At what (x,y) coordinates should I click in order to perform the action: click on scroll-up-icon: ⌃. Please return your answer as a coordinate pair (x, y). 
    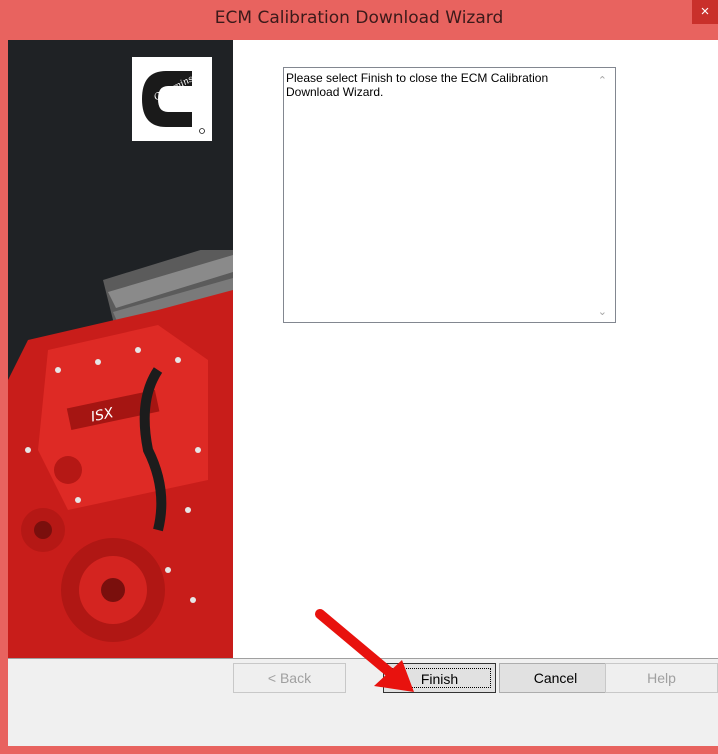
    Looking at the image, I should click on (602, 80).